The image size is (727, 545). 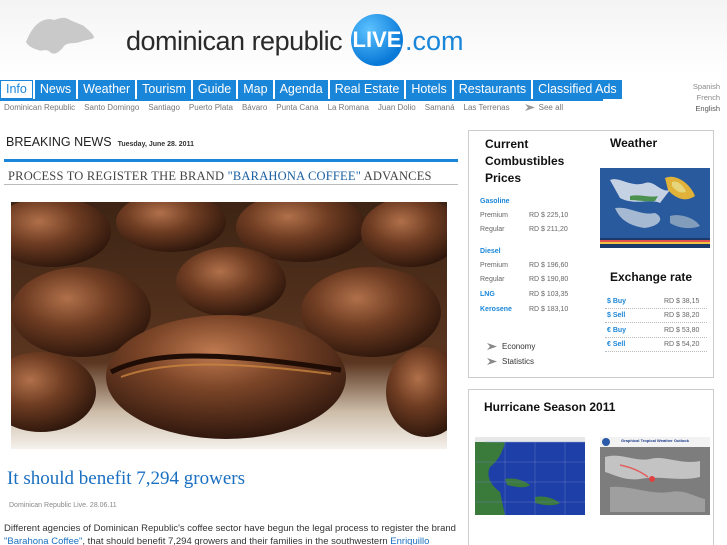 I want to click on hurricane-tracking-map, so click(x=530, y=476).